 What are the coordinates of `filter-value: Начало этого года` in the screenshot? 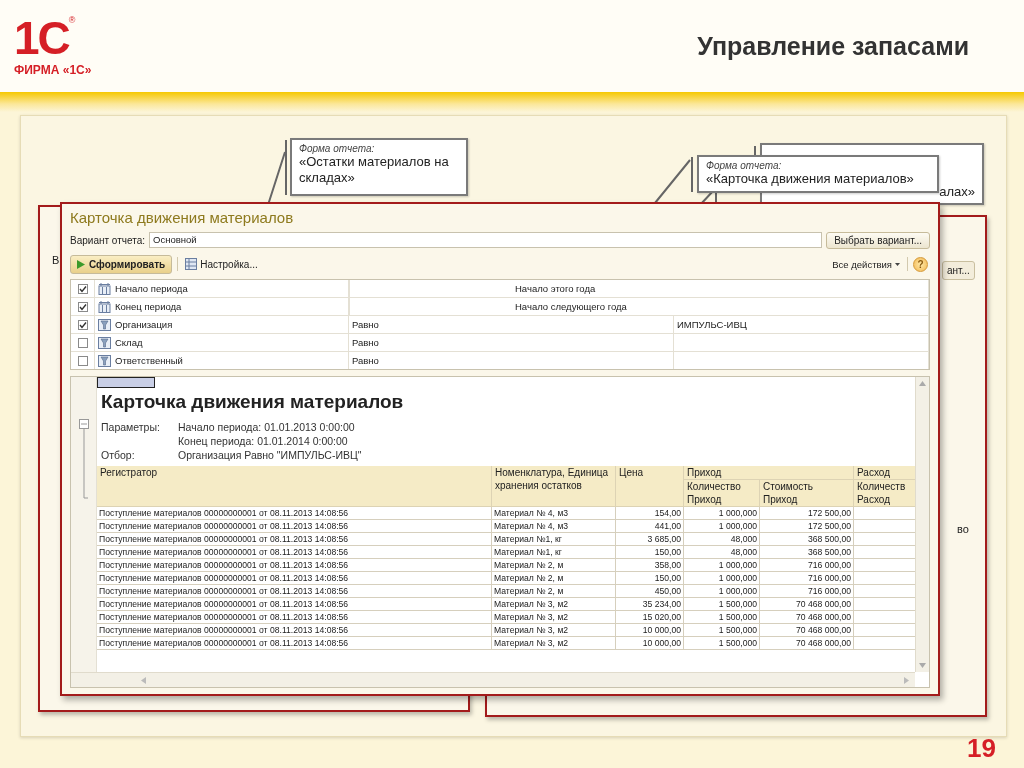 It's located at (555, 288).